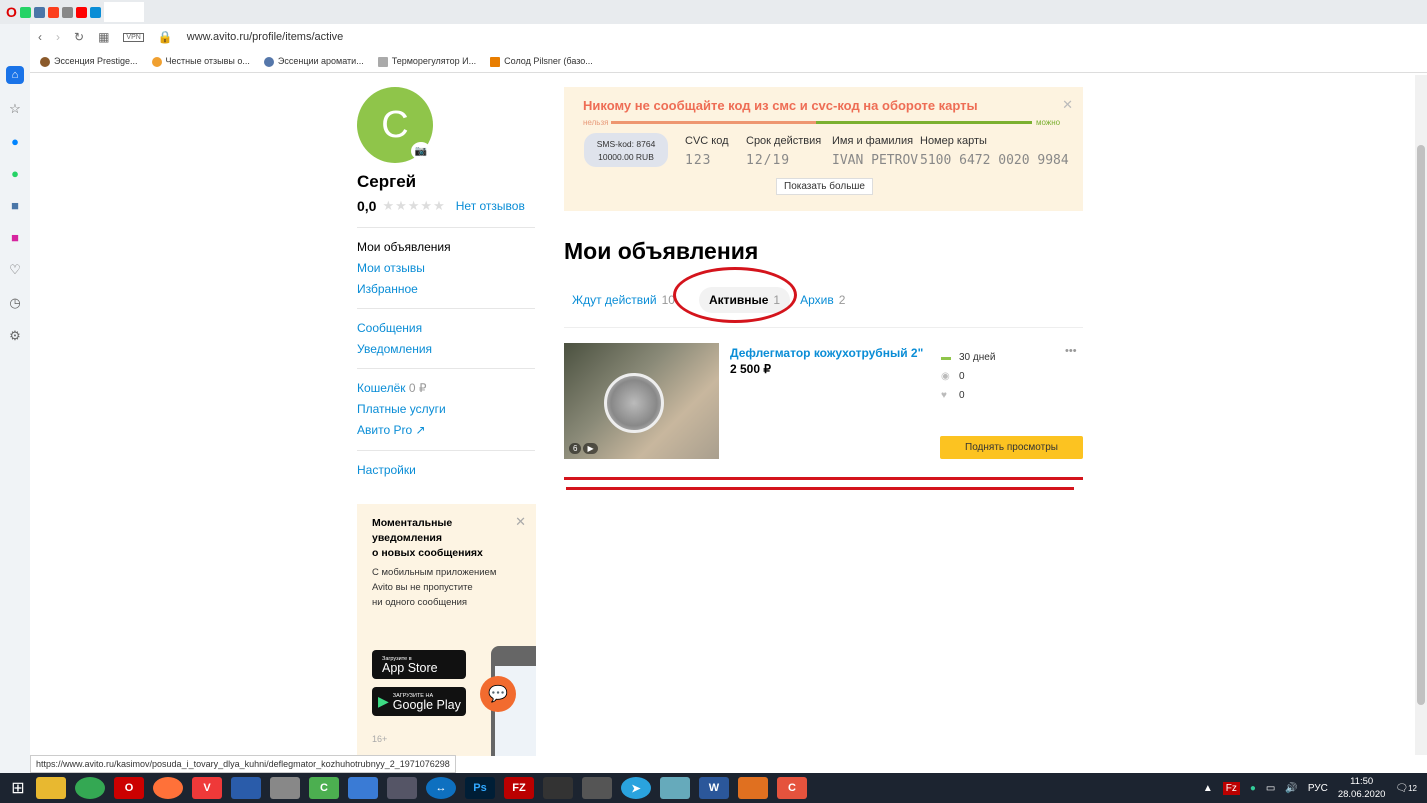 Image resolution: width=1427 pixels, height=803 pixels. I want to click on filezilla-tray-icon: Fz, so click(1231, 788).